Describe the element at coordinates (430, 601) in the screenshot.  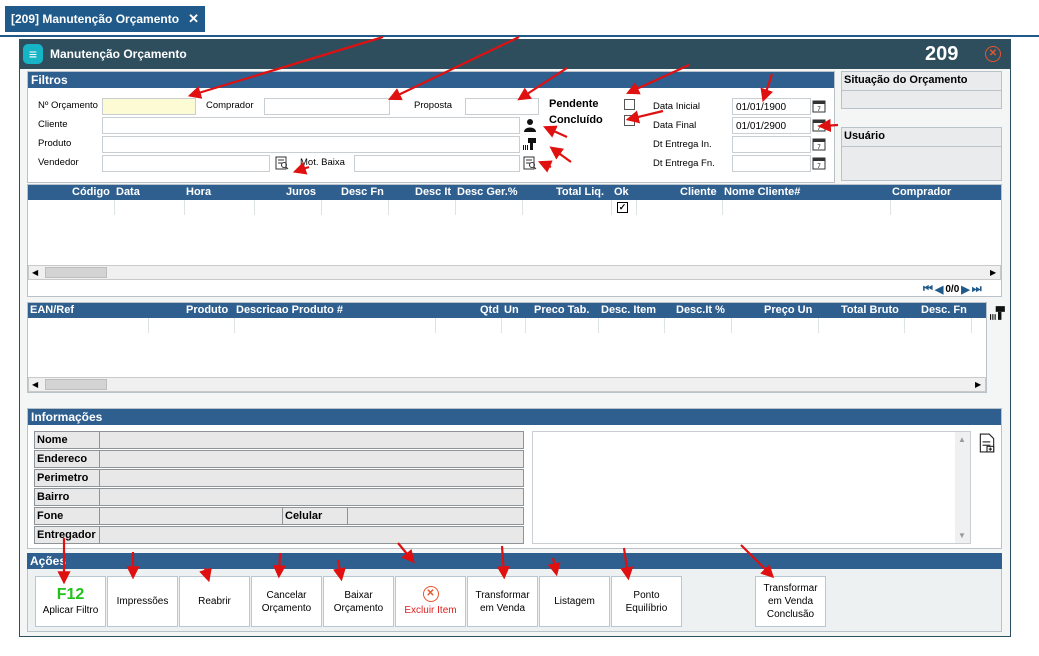
I see `excluir-item-button: ✕ Excluir Item` at that location.